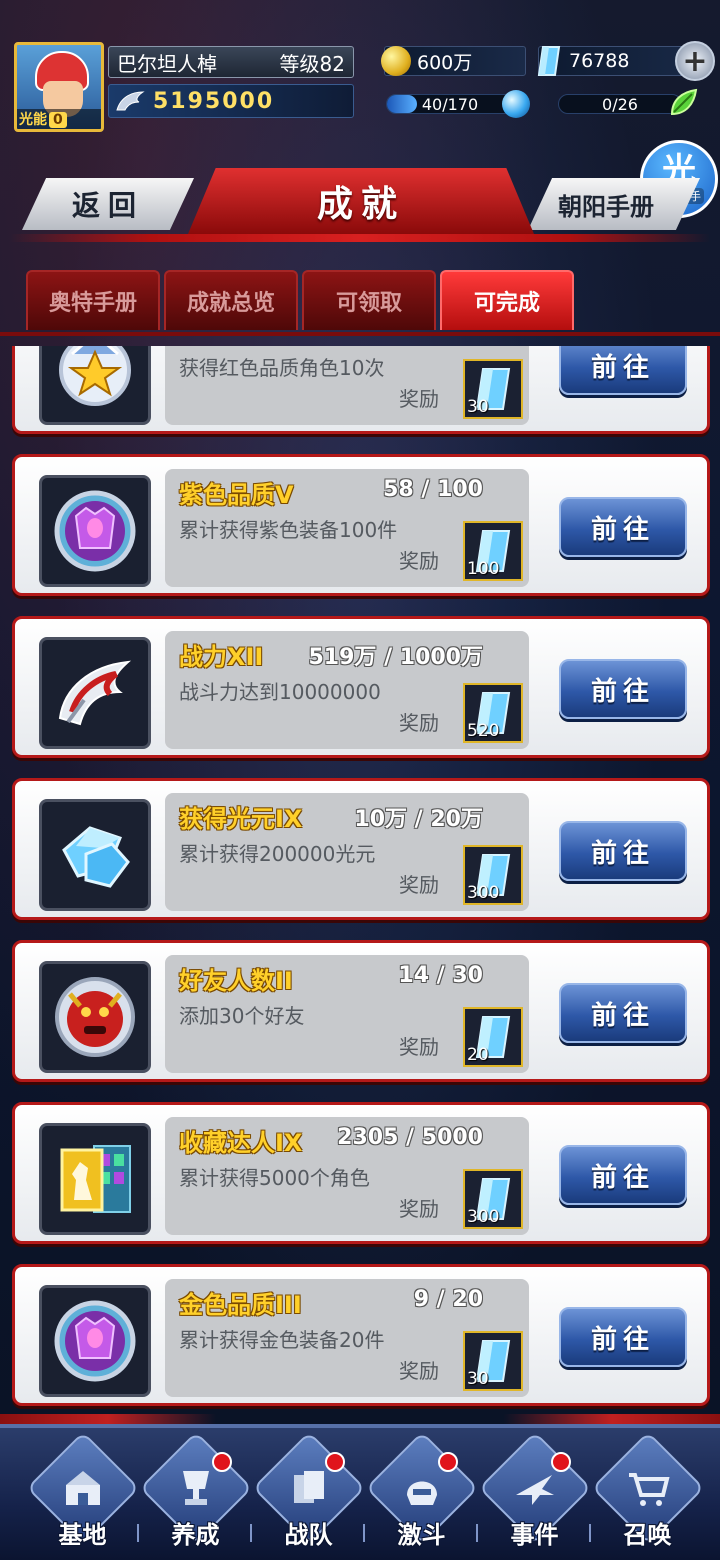  I want to click on energy-badge-value: 0, so click(58, 120).